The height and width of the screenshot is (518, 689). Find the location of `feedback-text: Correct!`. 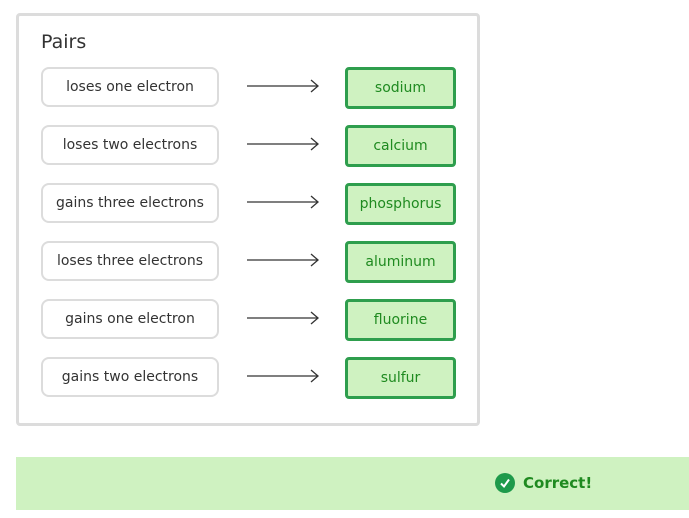

feedback-text: Correct! is located at coordinates (558, 483).